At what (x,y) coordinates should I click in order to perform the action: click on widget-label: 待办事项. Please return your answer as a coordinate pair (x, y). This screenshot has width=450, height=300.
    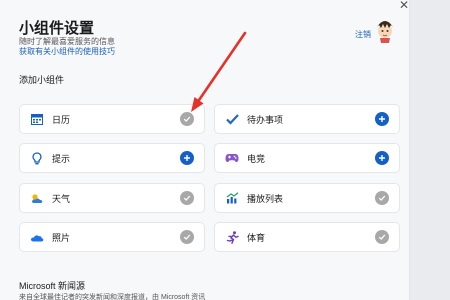
    Looking at the image, I should click on (265, 119).